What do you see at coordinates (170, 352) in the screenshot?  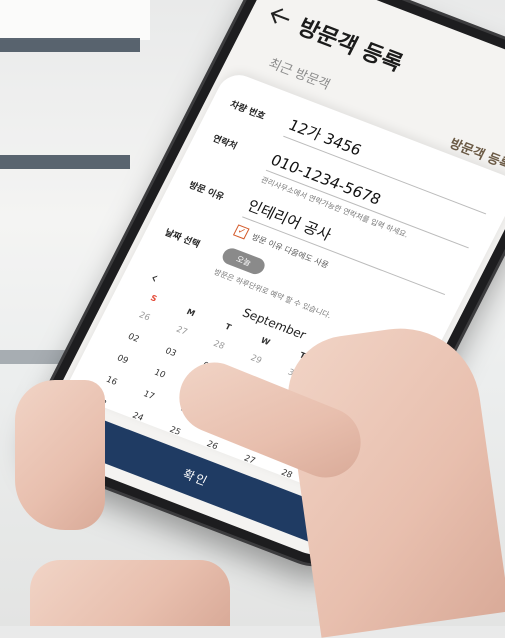 I see `calendar-day: 03` at bounding box center [170, 352].